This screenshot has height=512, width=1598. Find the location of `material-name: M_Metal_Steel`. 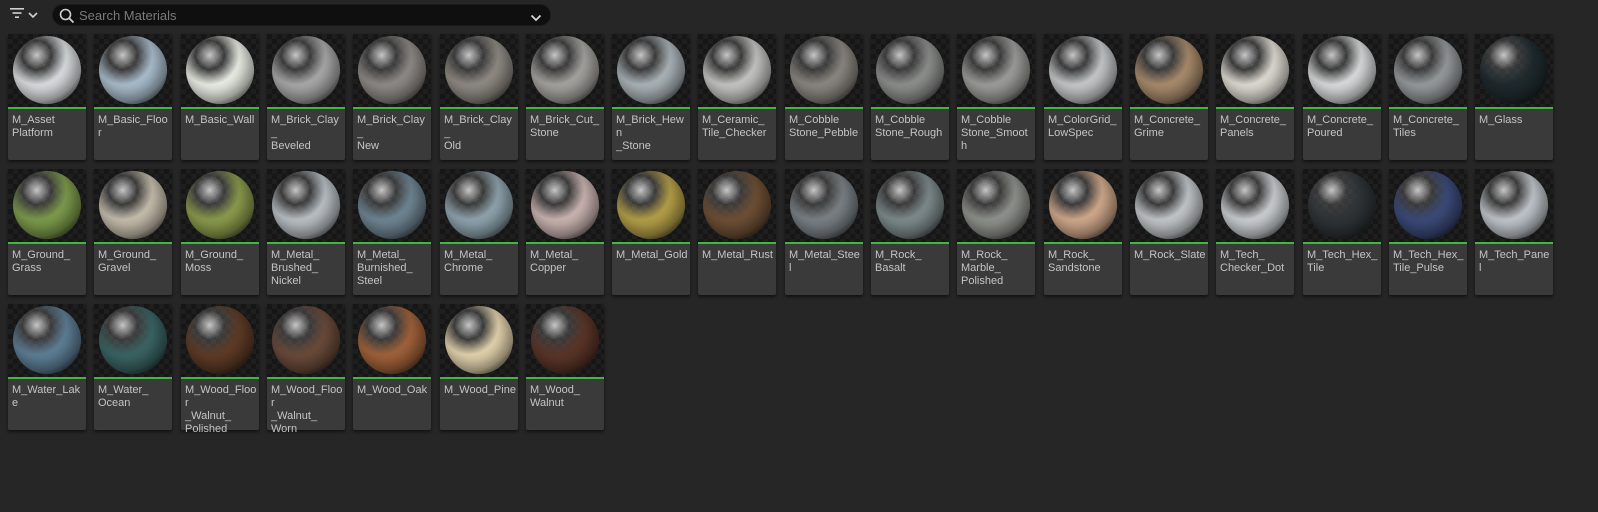

material-name: M_Metal_Steel is located at coordinates (824, 261).